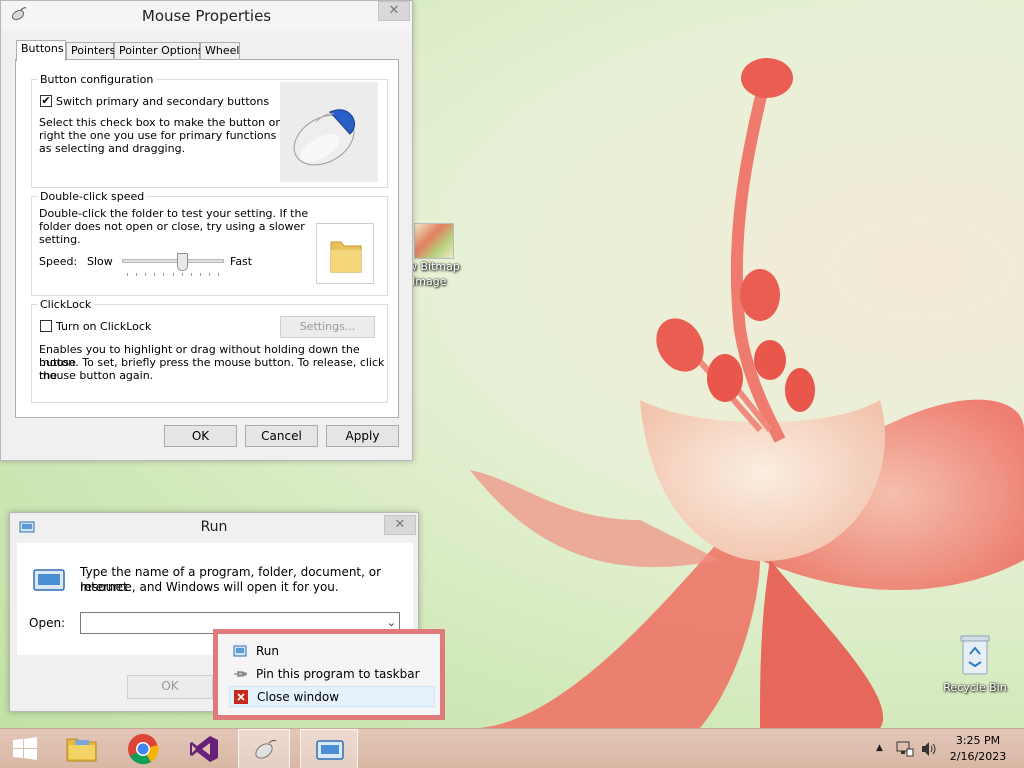 This screenshot has height=768, width=1024. I want to click on visual-studio-icon, so click(204, 749).